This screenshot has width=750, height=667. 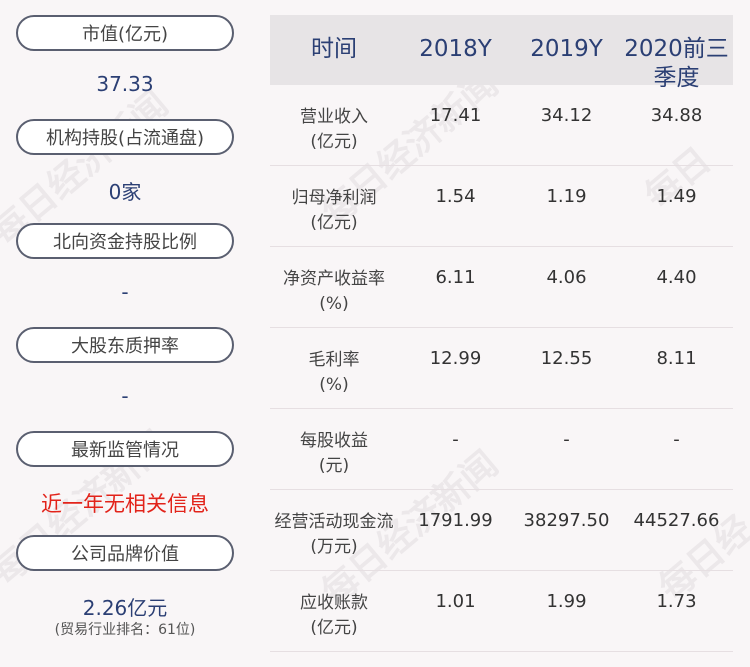 What do you see at coordinates (334, 522) in the screenshot?
I see `metric-name: 经营活动现金流` at bounding box center [334, 522].